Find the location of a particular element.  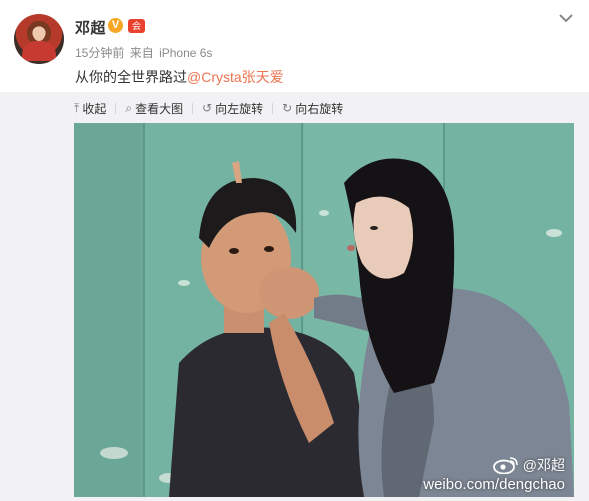

man-hand is located at coordinates (289, 293).